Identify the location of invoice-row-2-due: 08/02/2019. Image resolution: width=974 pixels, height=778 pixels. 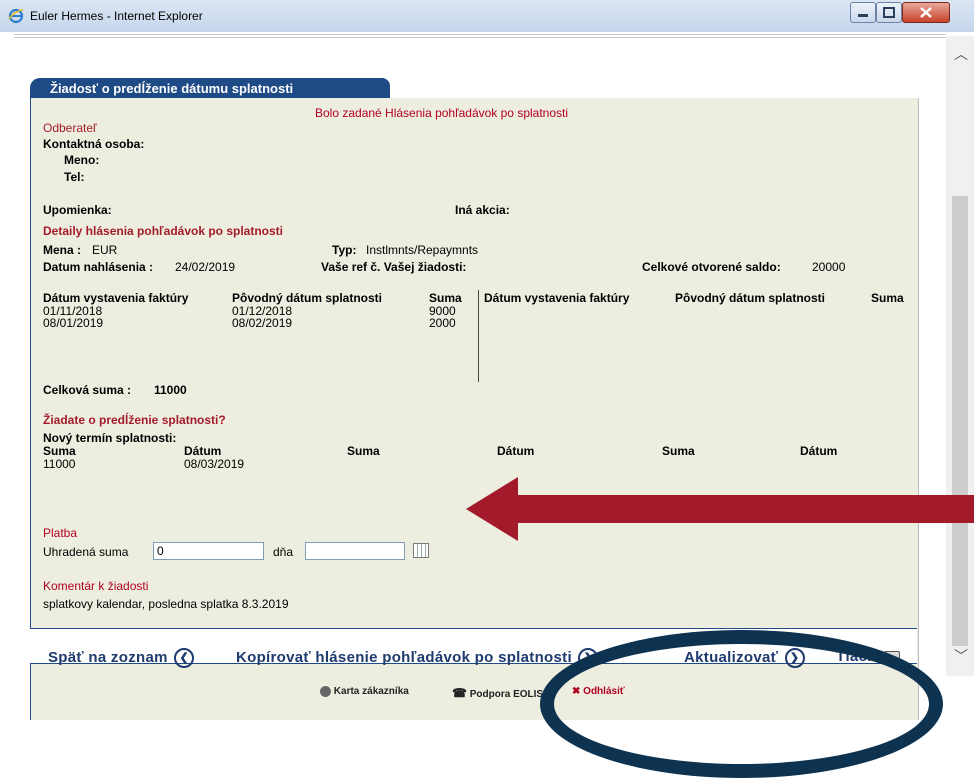
(262, 323).